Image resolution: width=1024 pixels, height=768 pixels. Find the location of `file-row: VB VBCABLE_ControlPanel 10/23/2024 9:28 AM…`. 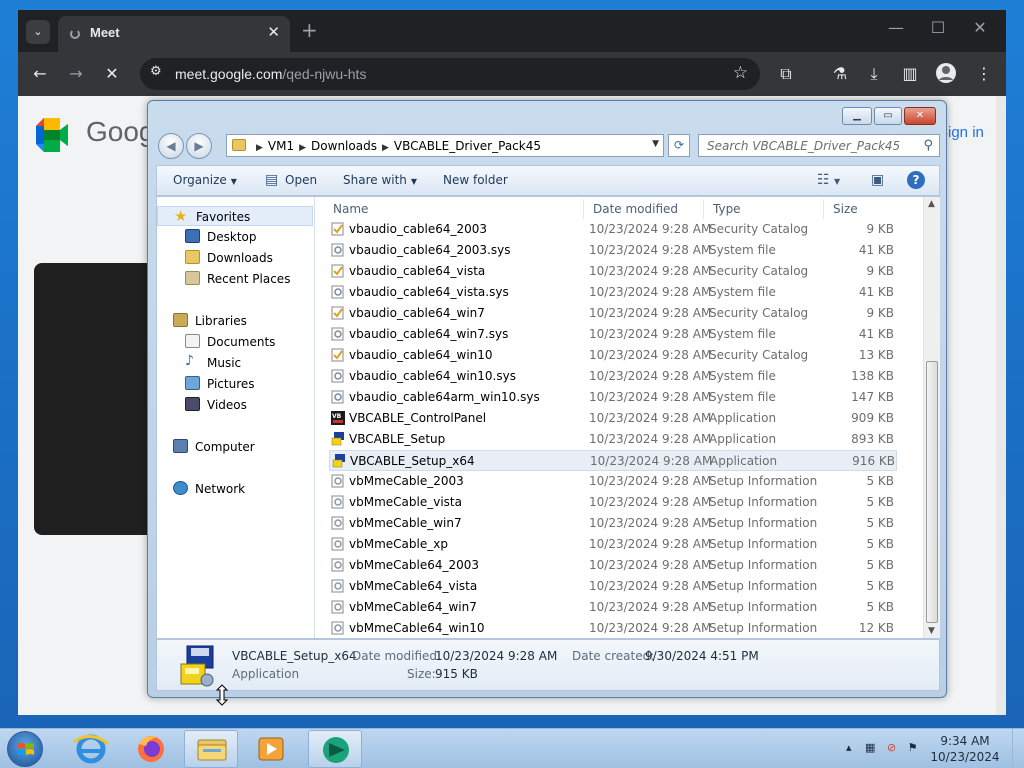

file-row: VB VBCABLE_ControlPanel 10/23/2024 9:28 AM… is located at coordinates (613, 418).